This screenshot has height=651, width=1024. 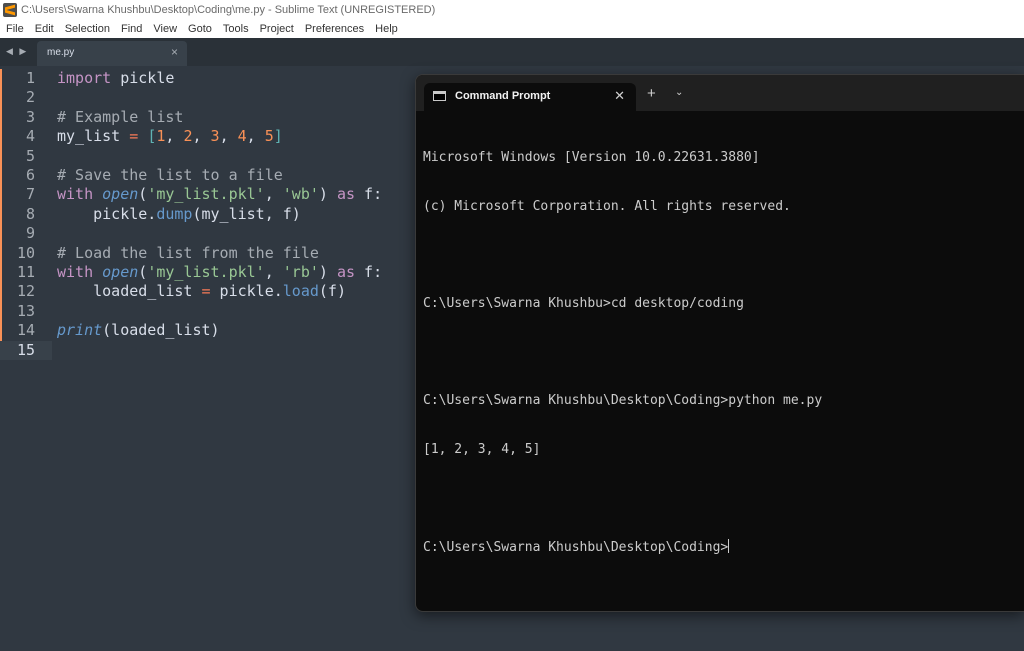 I want to click on code-token: loaded_list, so click(x=129, y=291).